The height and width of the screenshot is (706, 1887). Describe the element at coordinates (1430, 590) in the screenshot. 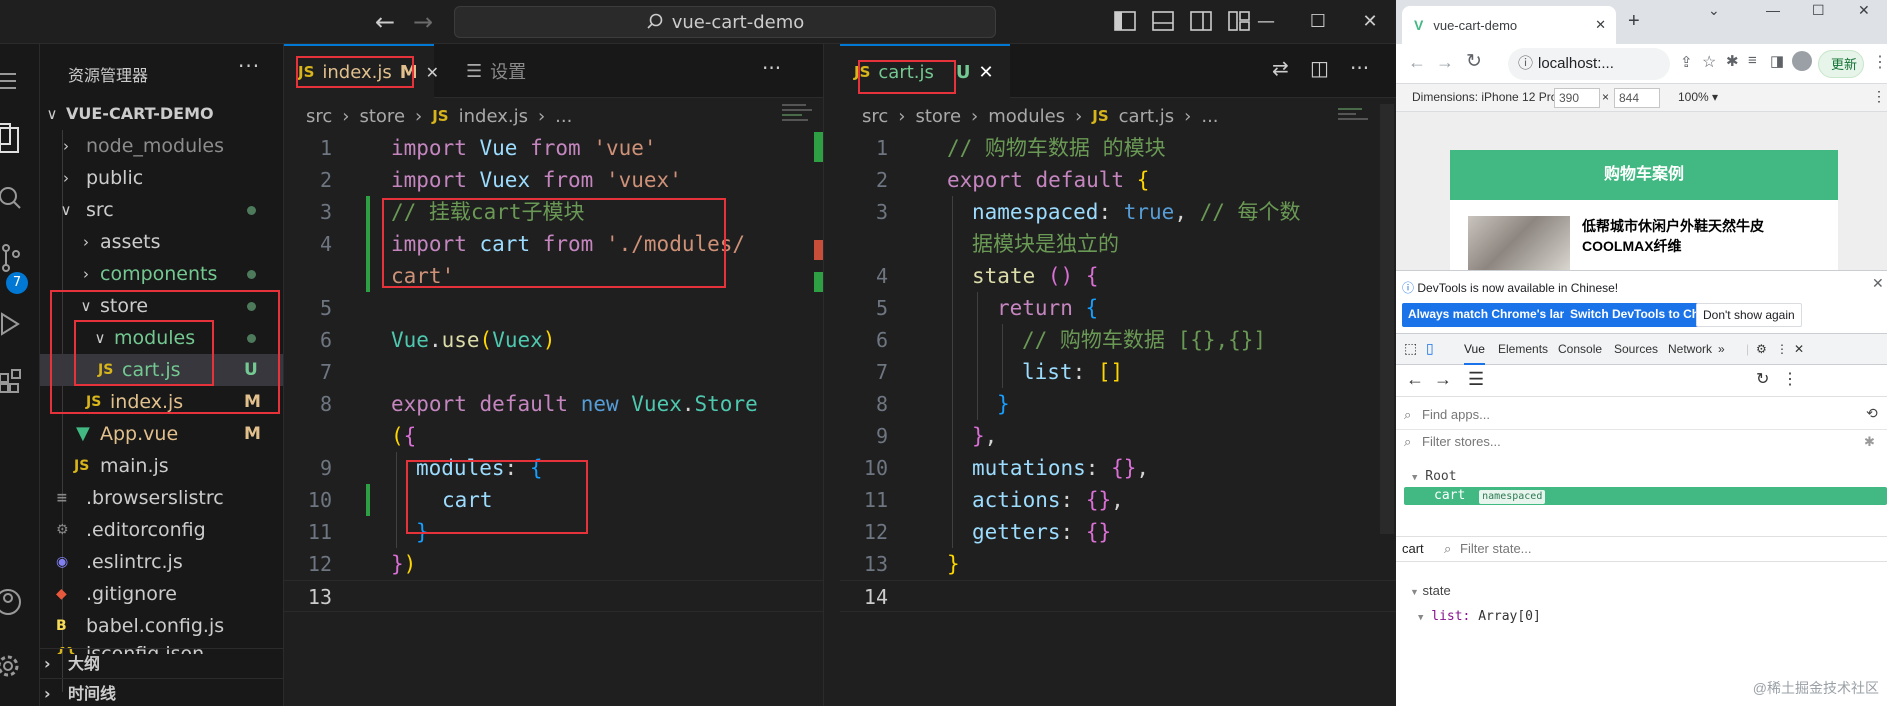

I see `state-section: ▼ state` at that location.